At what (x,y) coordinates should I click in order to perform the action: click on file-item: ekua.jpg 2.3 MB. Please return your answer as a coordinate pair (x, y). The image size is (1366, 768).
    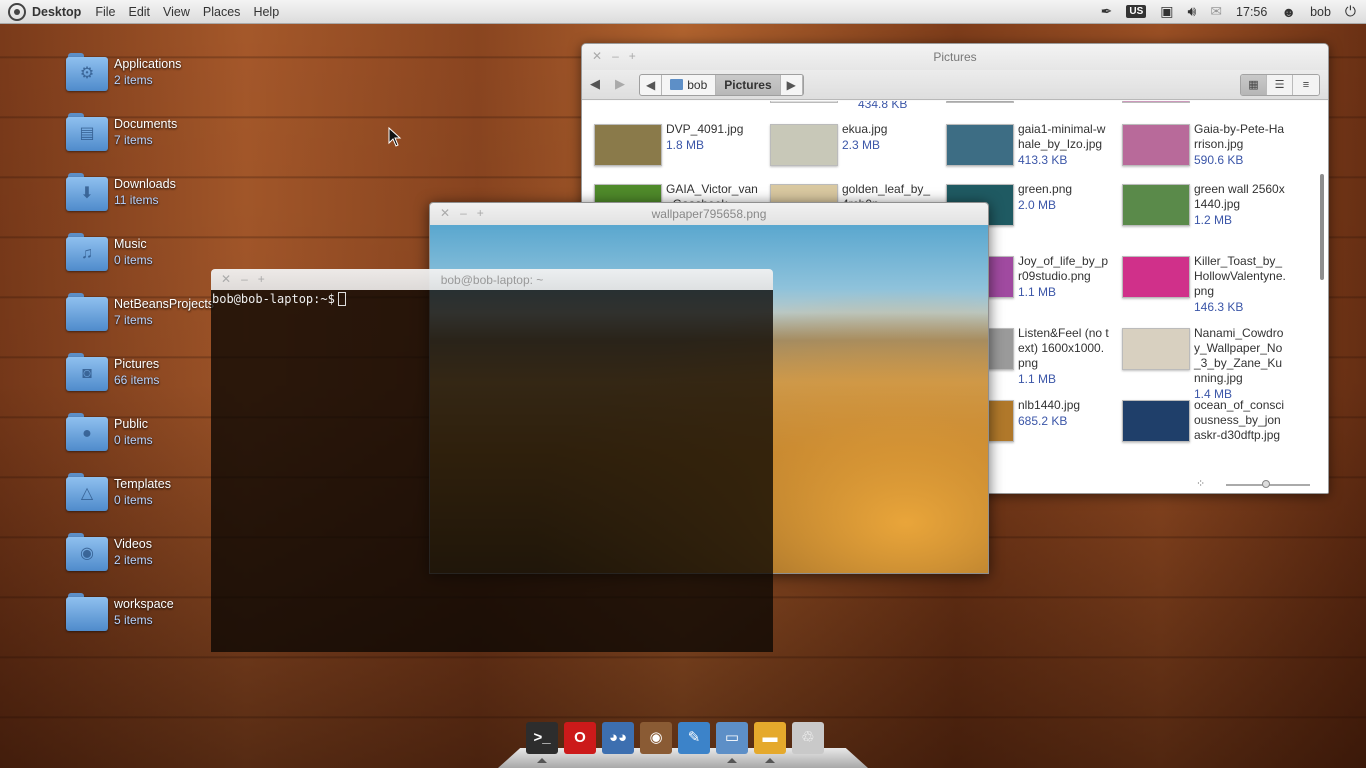
    Looking at the image, I should click on (846, 150).